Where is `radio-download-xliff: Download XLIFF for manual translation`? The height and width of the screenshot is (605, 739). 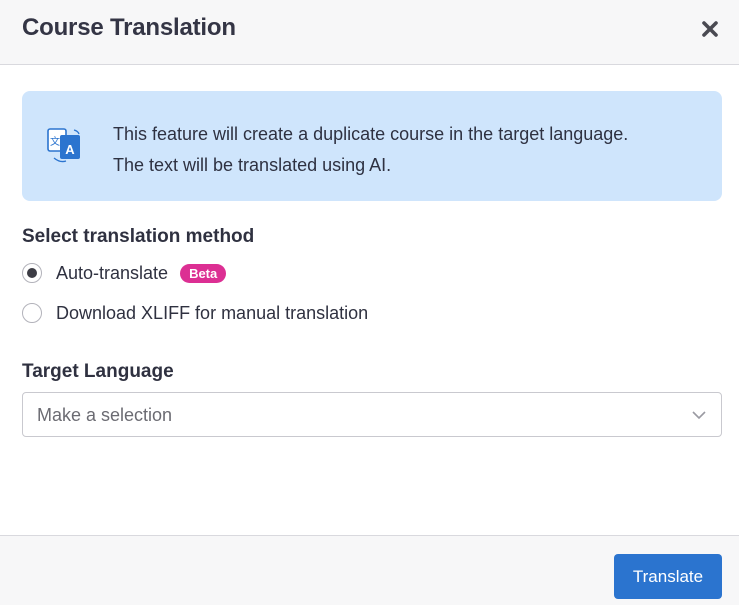
radio-download-xliff: Download XLIFF for manual translation is located at coordinates (195, 313).